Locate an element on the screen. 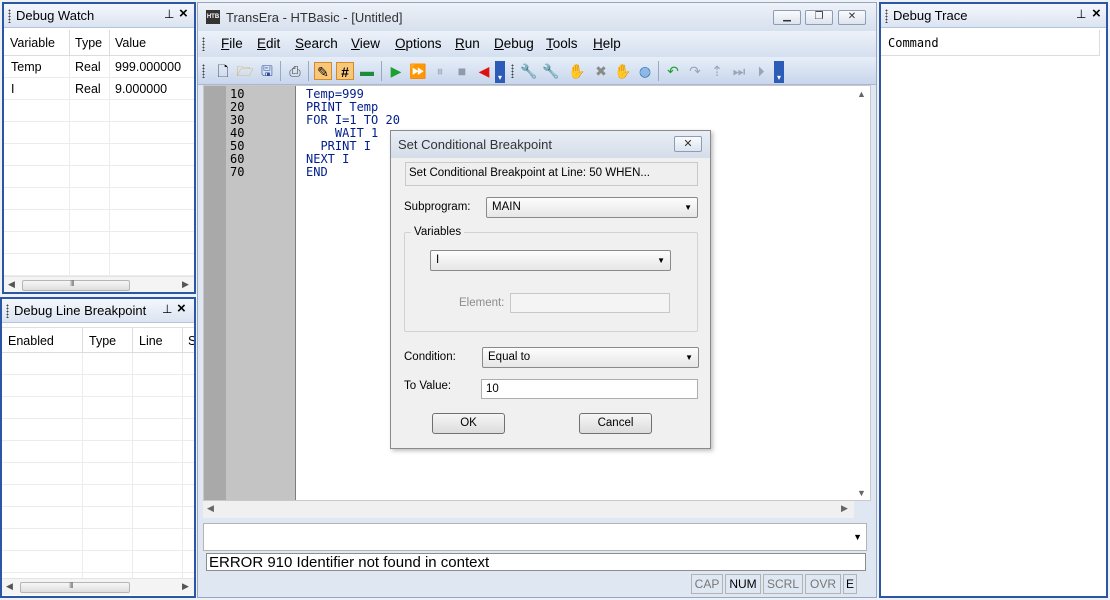 The image size is (1110, 600). menu-file: File is located at coordinates (232, 43).